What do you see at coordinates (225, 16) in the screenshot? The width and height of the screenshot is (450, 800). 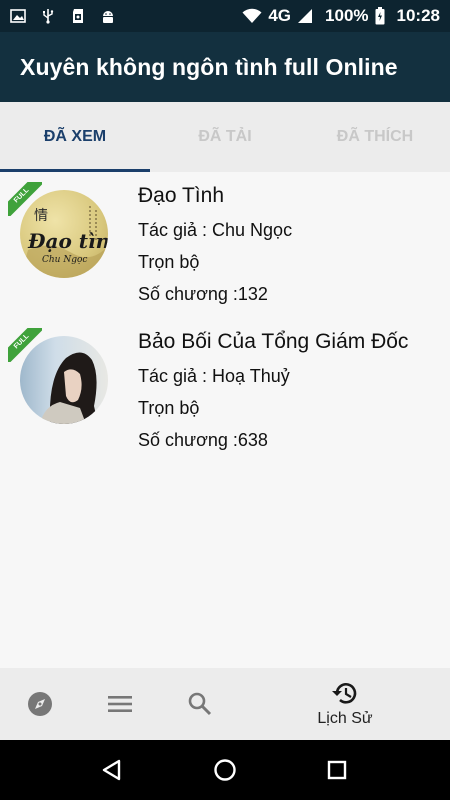 I see `status-bar: 4G 100% 10:28` at bounding box center [225, 16].